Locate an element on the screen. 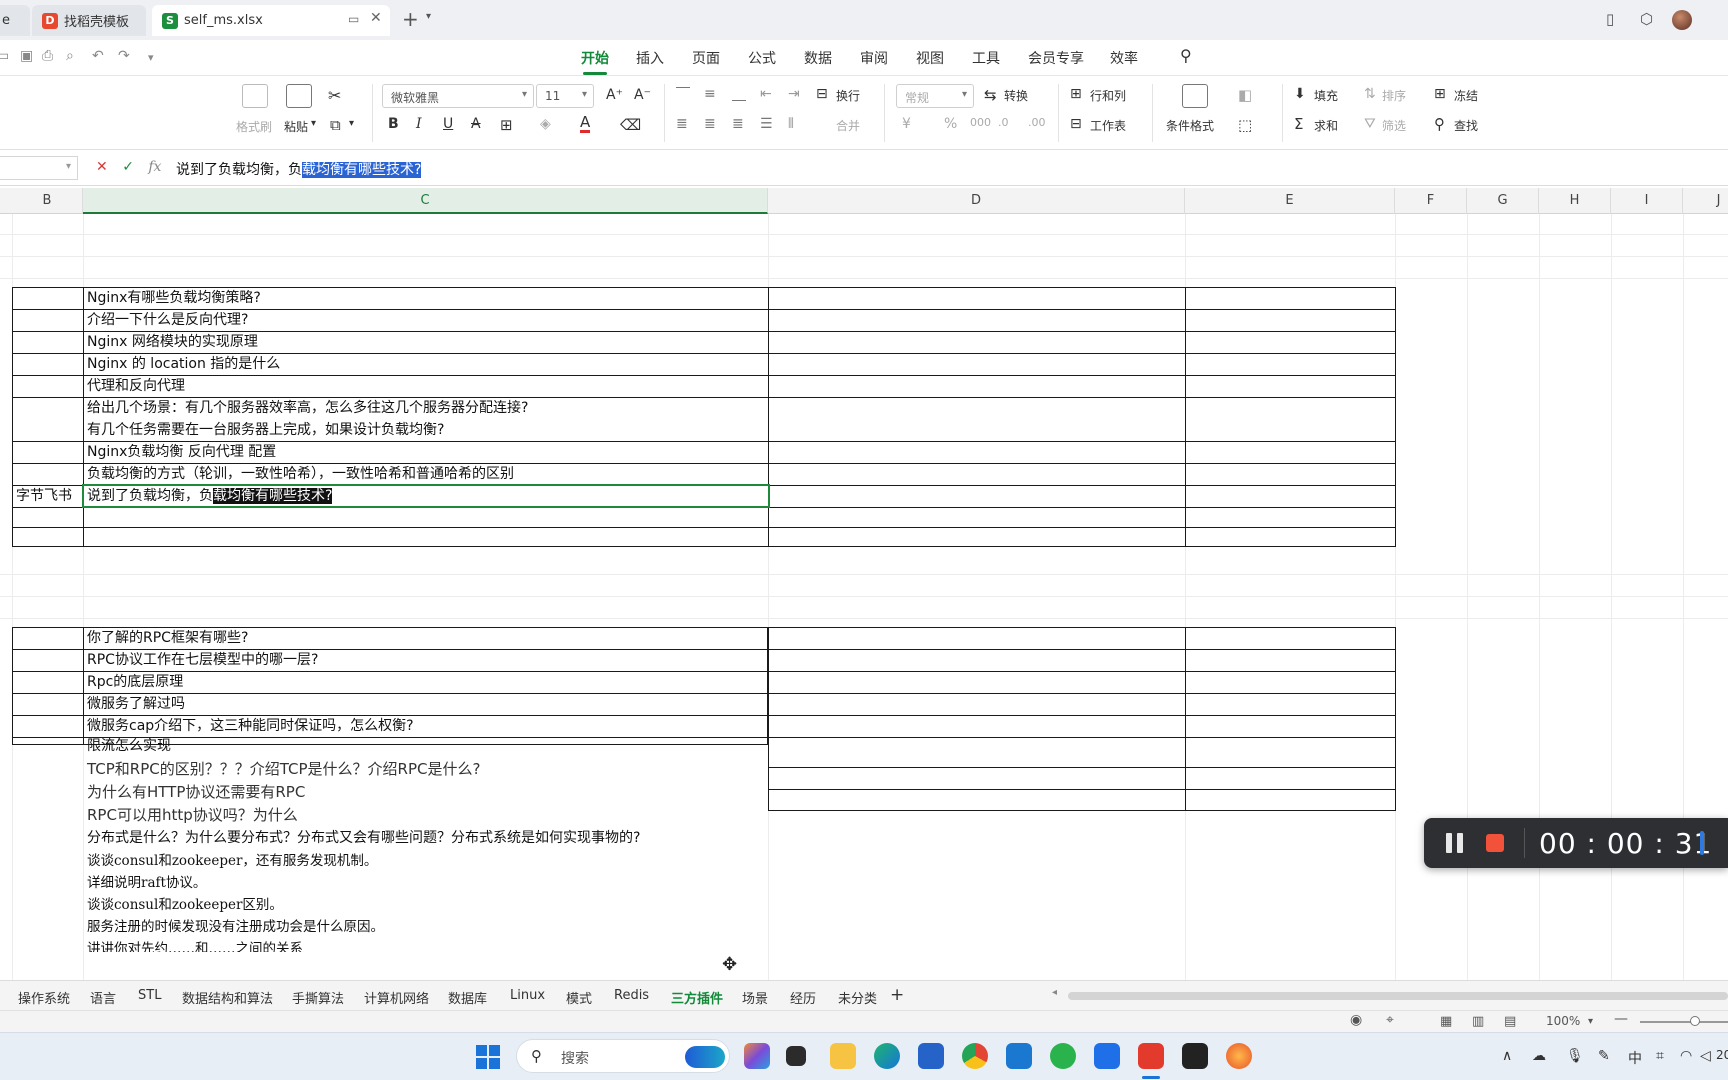 This screenshot has width=1728, height=1080. column-header-e: E is located at coordinates (1290, 201).